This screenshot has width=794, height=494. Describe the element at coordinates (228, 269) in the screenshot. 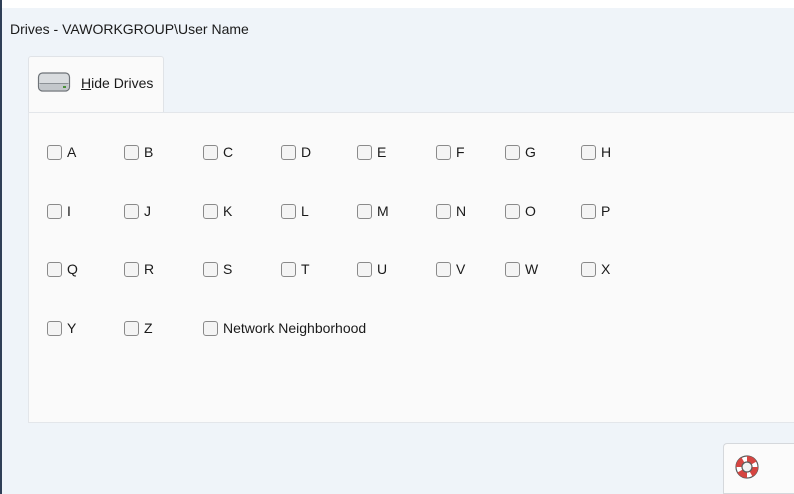

I see `drive-label: S` at that location.